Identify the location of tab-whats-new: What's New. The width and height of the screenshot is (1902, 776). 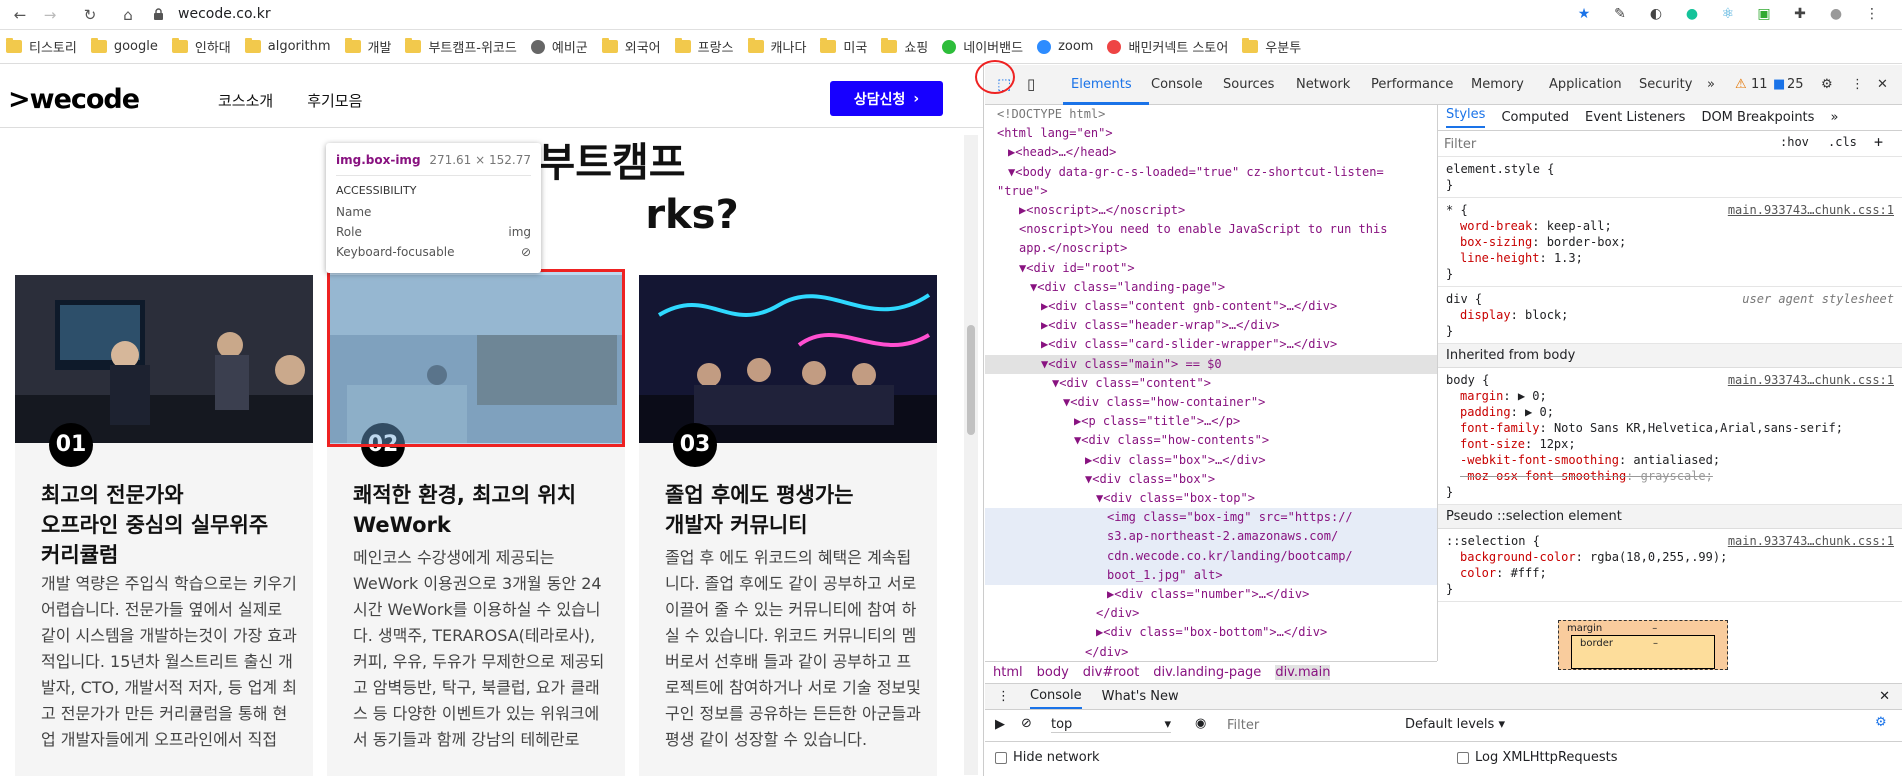
(1140, 696).